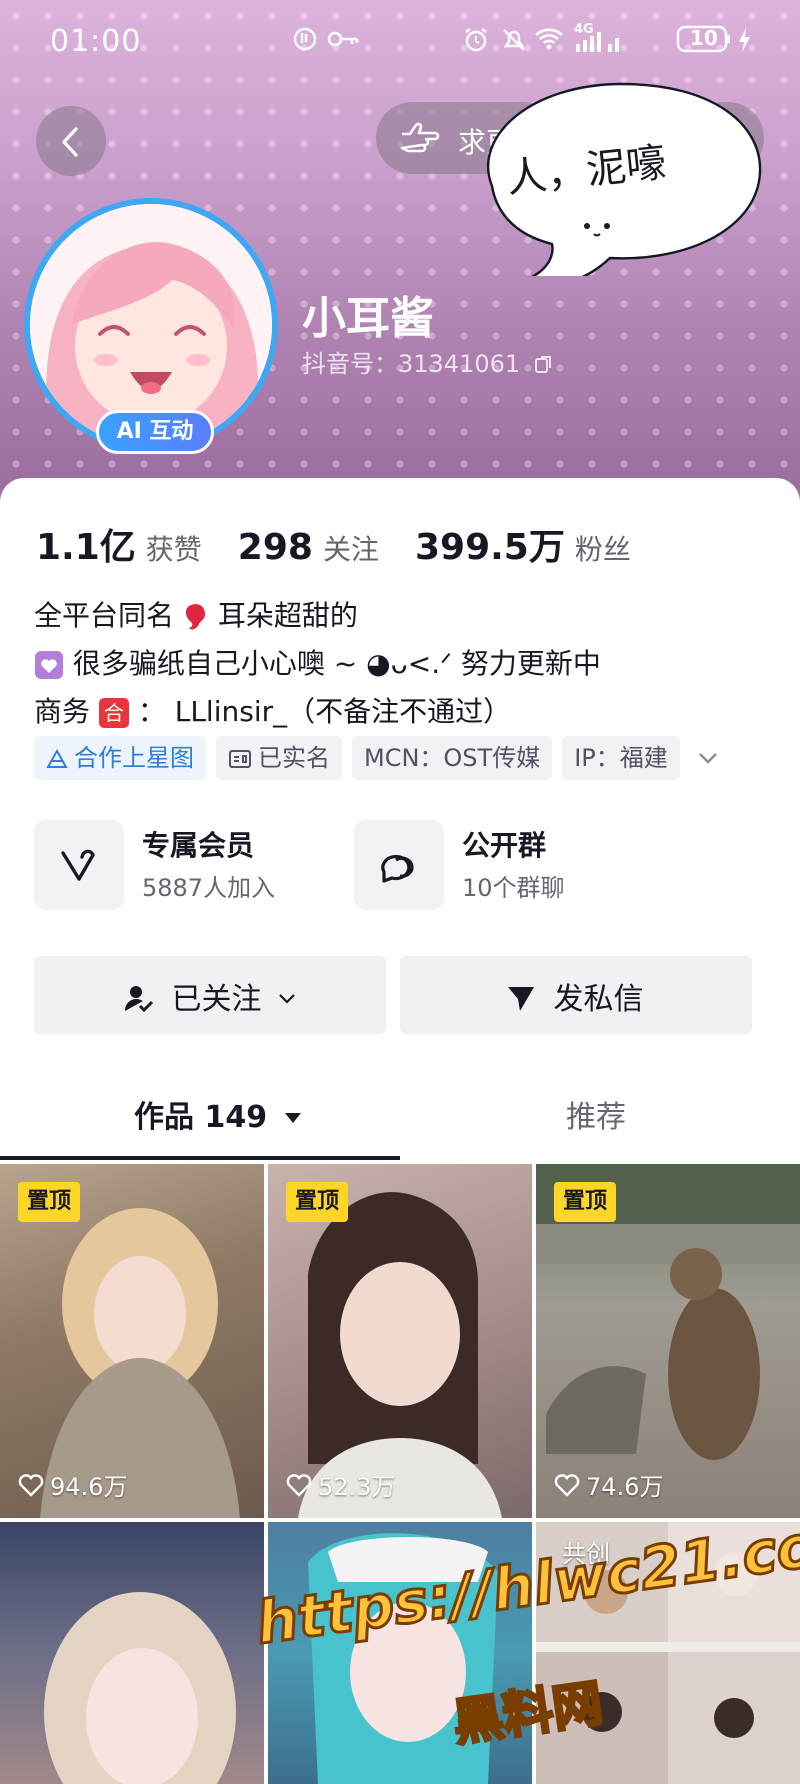  Describe the element at coordinates (62, 711) in the screenshot. I see `bio-line-3-prefix: 商务` at that location.